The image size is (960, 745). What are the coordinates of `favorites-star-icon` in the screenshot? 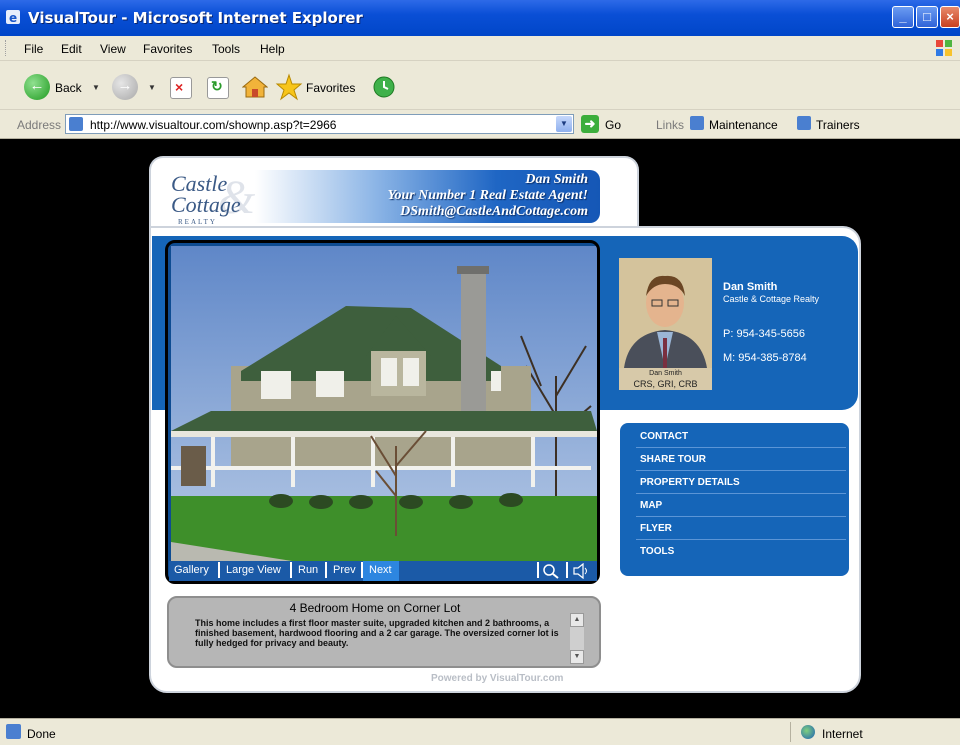 It's located at (289, 87).